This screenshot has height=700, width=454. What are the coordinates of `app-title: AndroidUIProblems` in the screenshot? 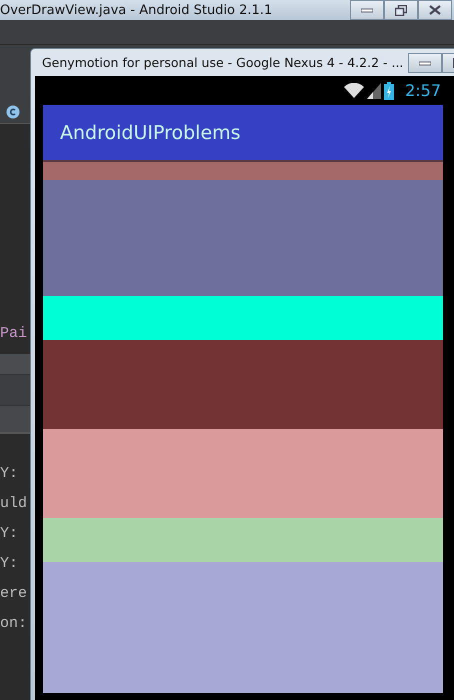 It's located at (150, 133).